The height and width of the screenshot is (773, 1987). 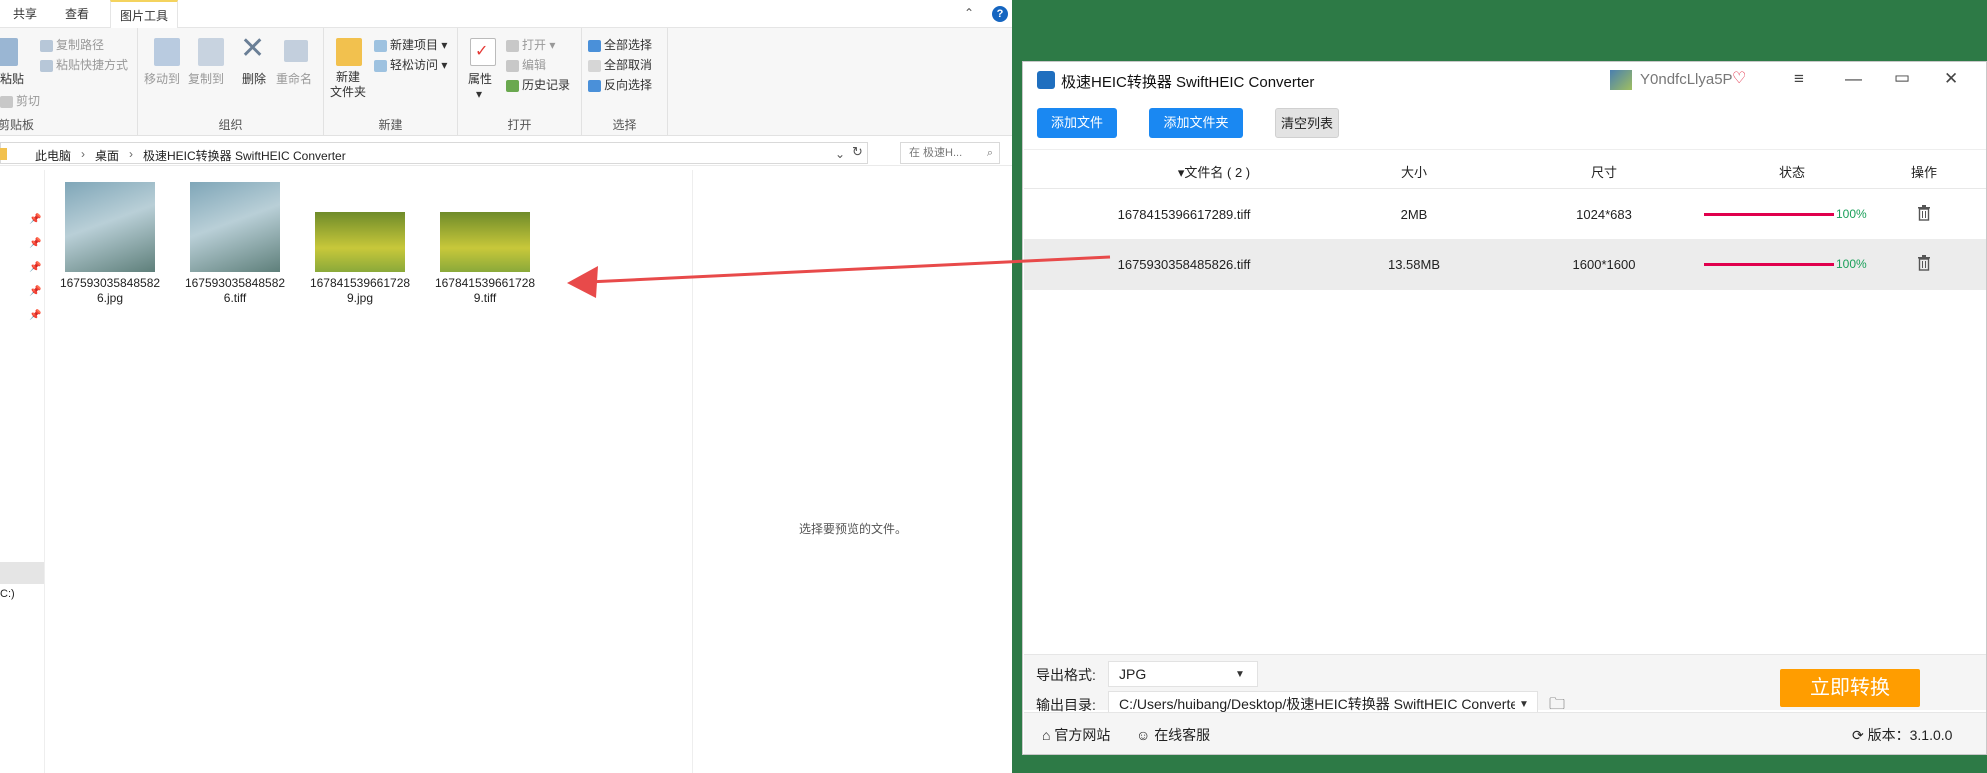 I want to click on version-info: ⟳ 版本：3.1.0.0, so click(x=1902, y=735).